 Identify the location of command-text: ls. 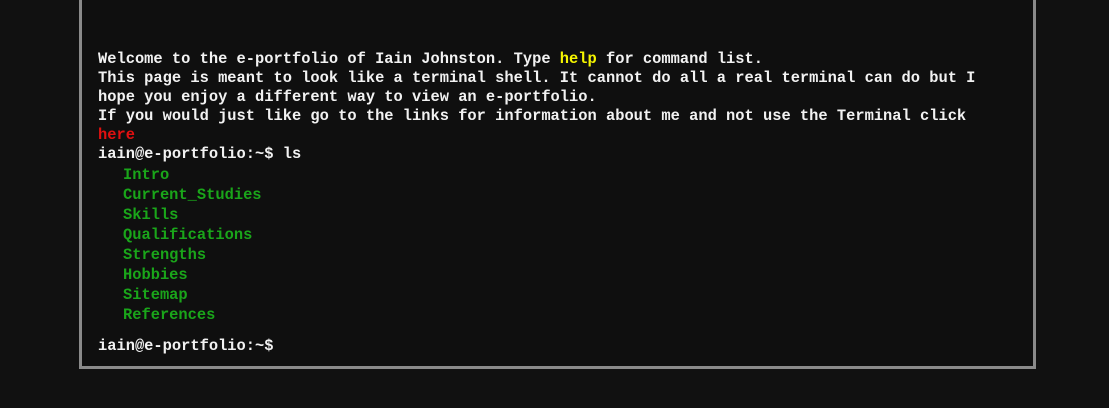
(292, 154).